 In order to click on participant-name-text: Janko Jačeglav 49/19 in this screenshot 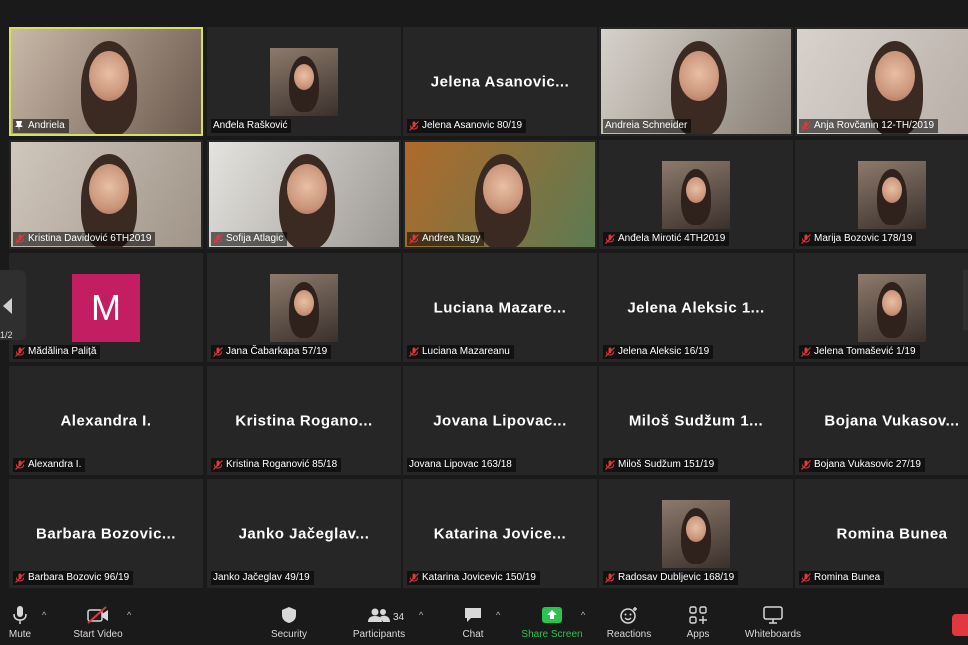, I will do `click(261, 577)`.